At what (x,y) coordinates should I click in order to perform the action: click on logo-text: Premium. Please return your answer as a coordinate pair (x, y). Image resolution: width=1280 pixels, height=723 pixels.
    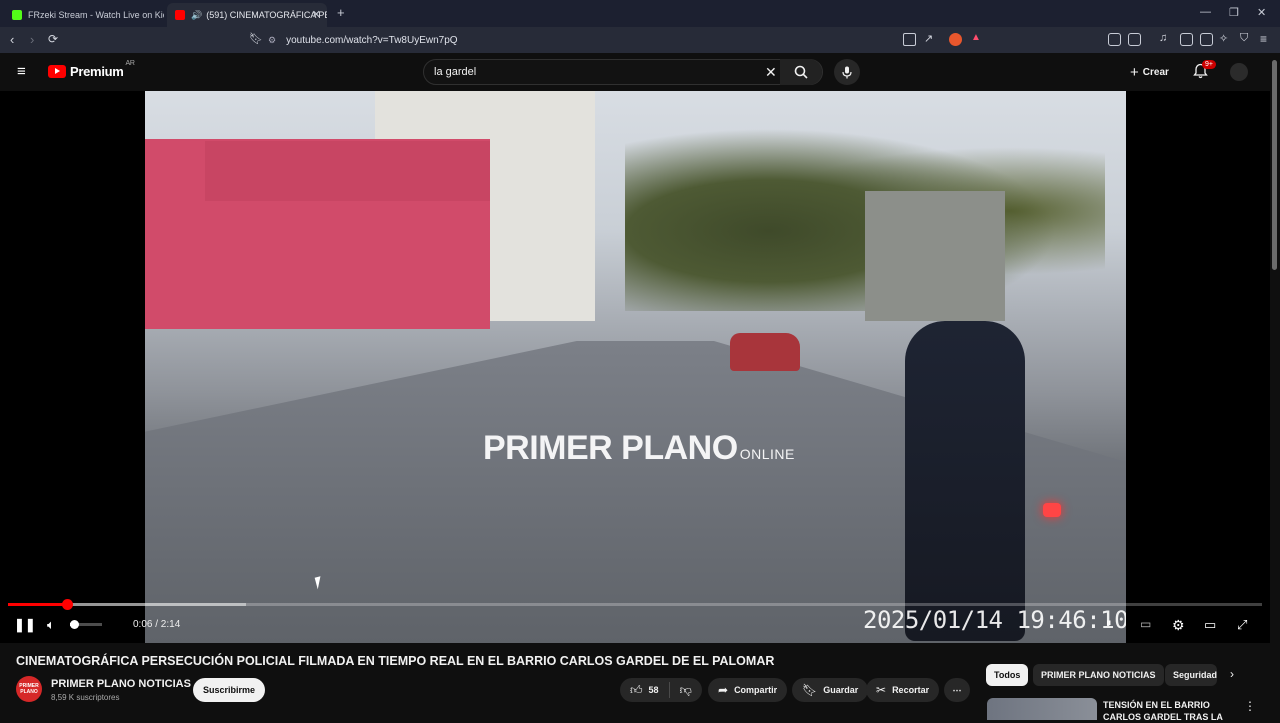
    Looking at the image, I should click on (97, 71).